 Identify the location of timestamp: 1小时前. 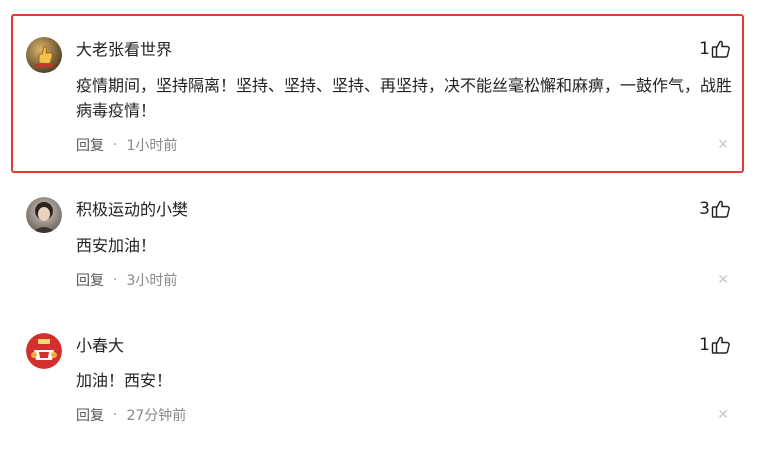
(152, 146).